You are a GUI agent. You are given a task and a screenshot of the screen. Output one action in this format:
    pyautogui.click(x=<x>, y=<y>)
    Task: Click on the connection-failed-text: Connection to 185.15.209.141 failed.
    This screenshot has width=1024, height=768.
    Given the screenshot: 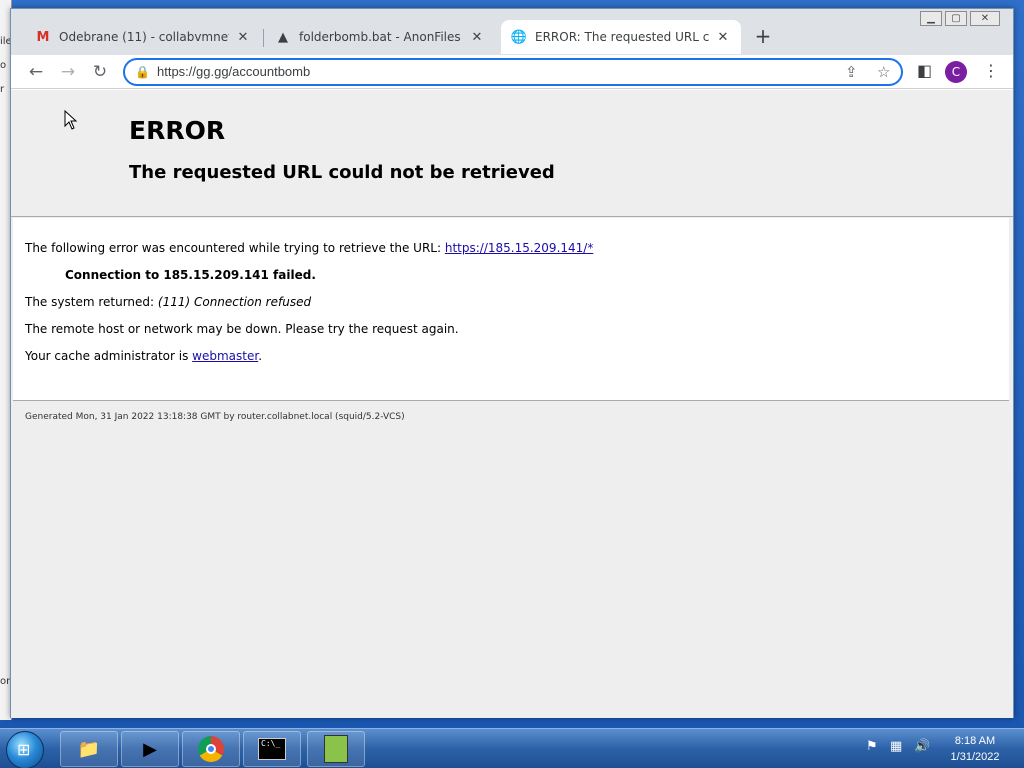 What is the action you would take?
    pyautogui.click(x=190, y=275)
    